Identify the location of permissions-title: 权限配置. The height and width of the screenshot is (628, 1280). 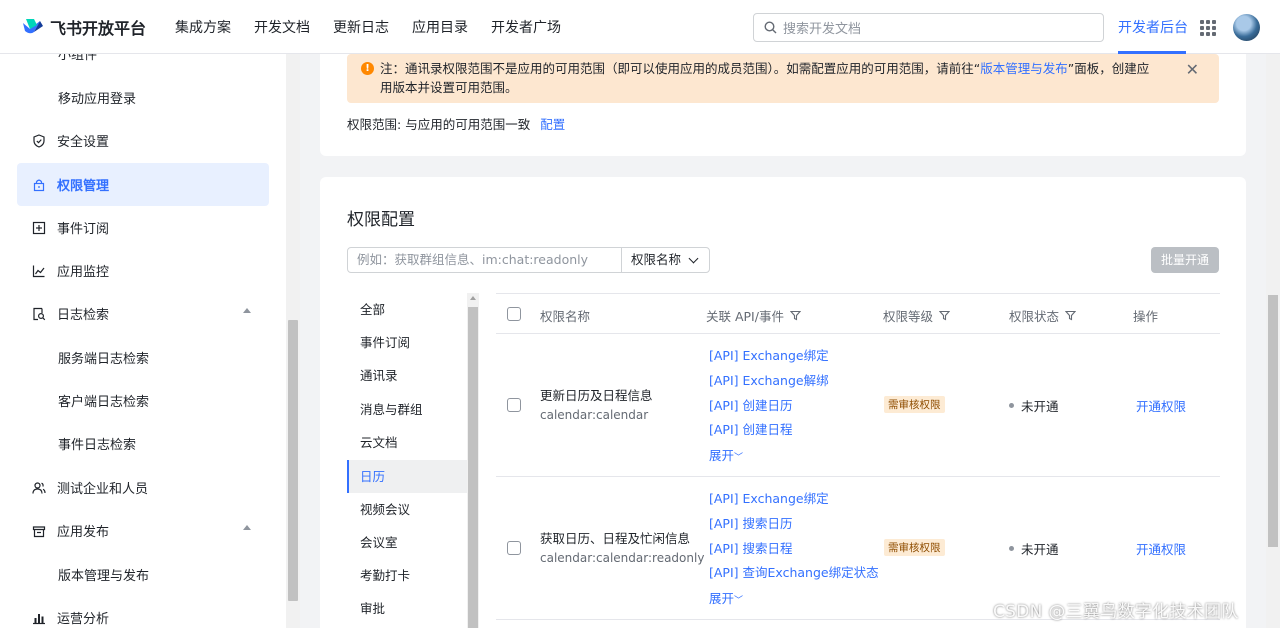
(381, 220).